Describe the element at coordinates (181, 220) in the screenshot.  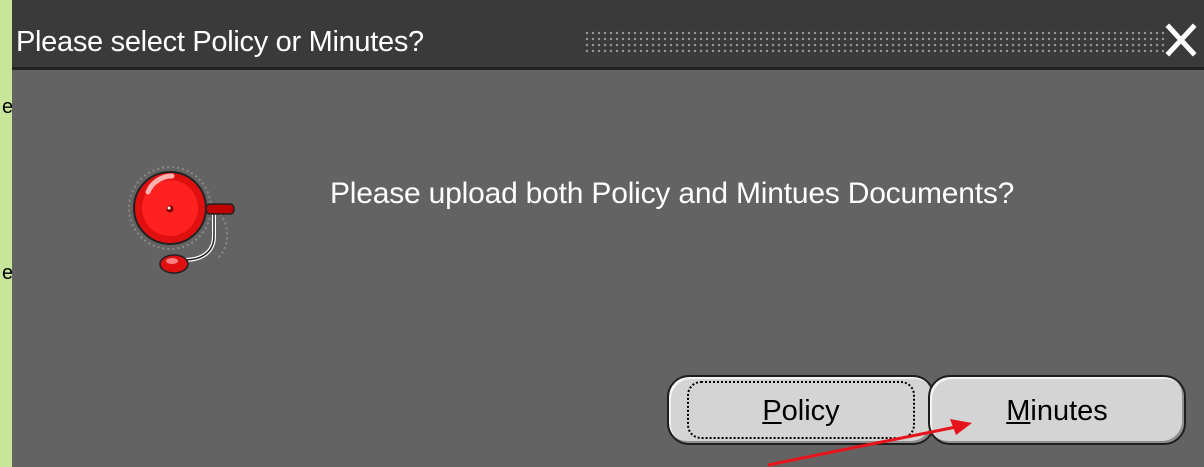
I see `bell-icon` at that location.